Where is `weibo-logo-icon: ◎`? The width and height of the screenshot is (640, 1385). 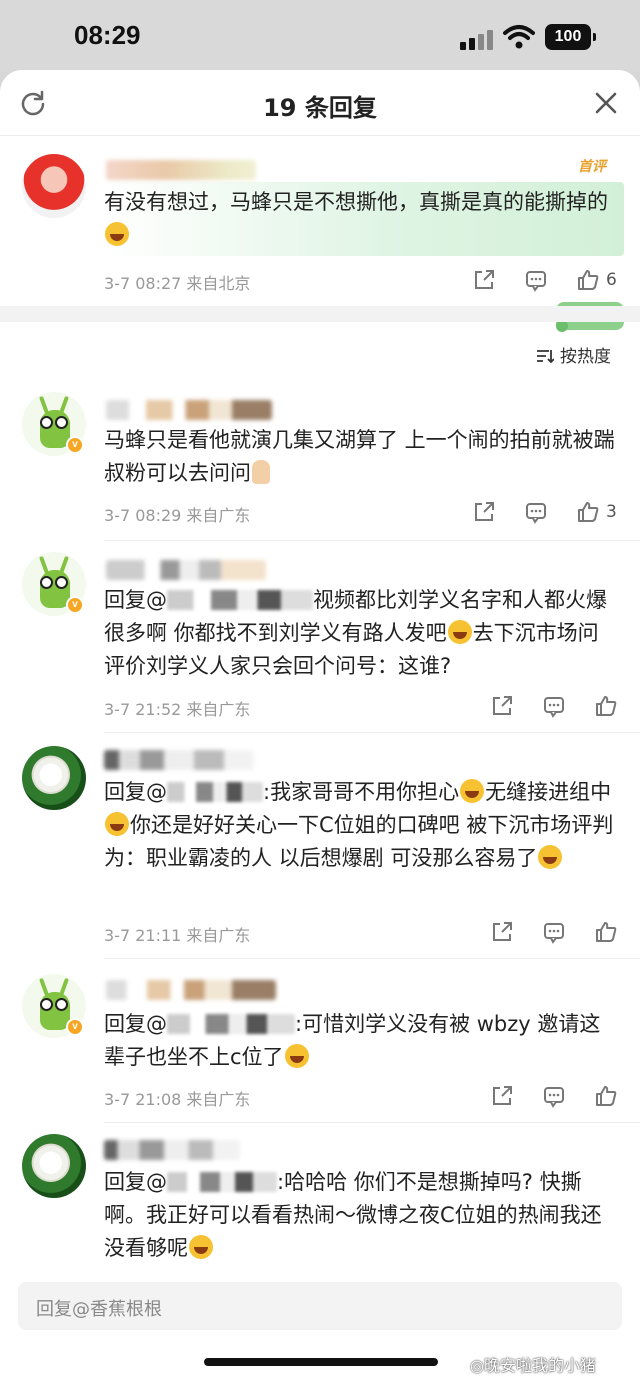 weibo-logo-icon: ◎ is located at coordinates (477, 1365).